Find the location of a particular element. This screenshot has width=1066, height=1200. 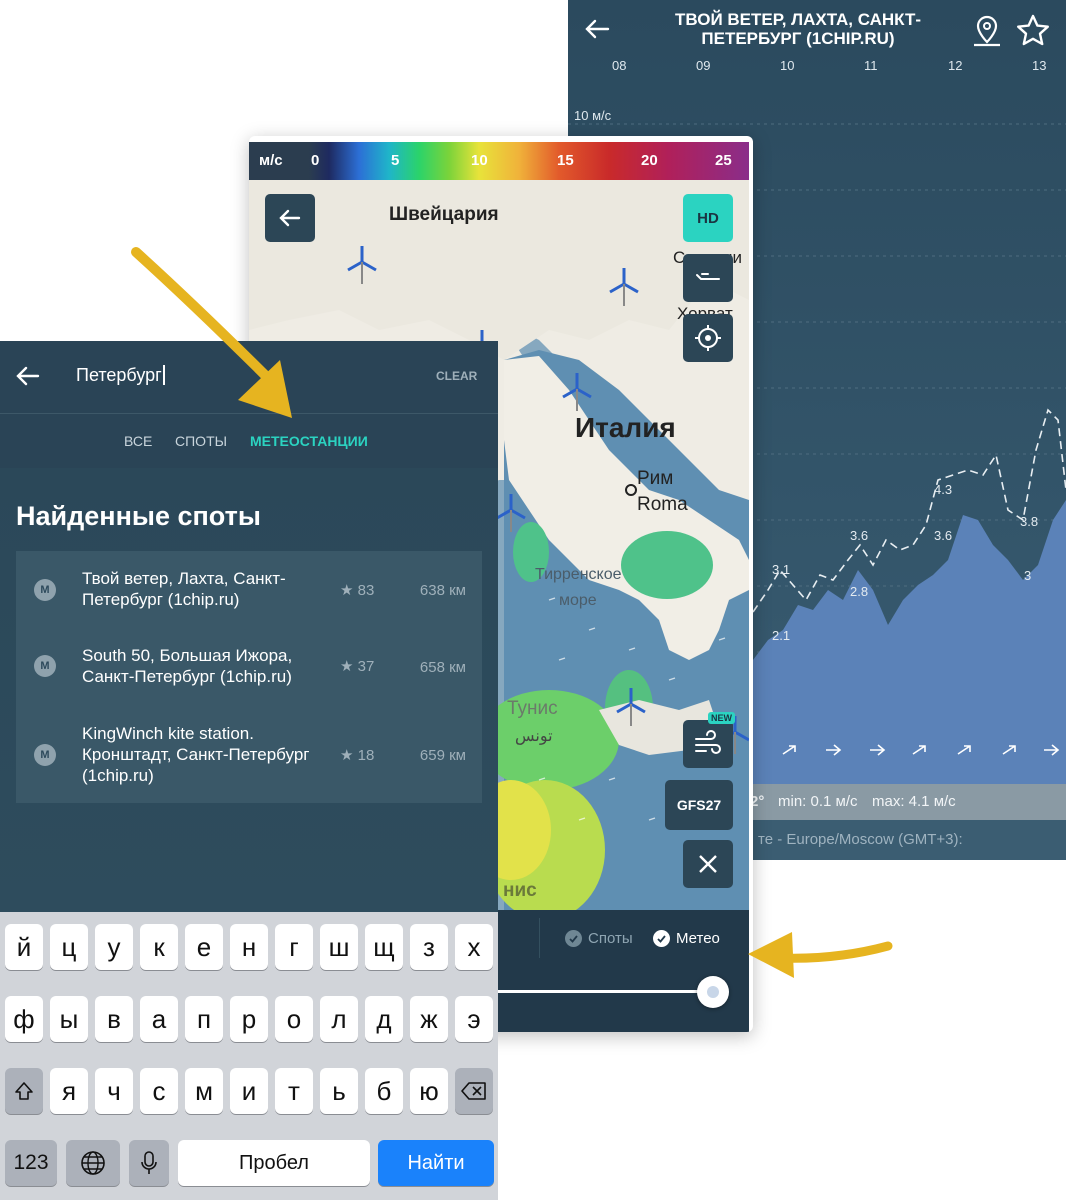

key: ч is located at coordinates (114, 1091).